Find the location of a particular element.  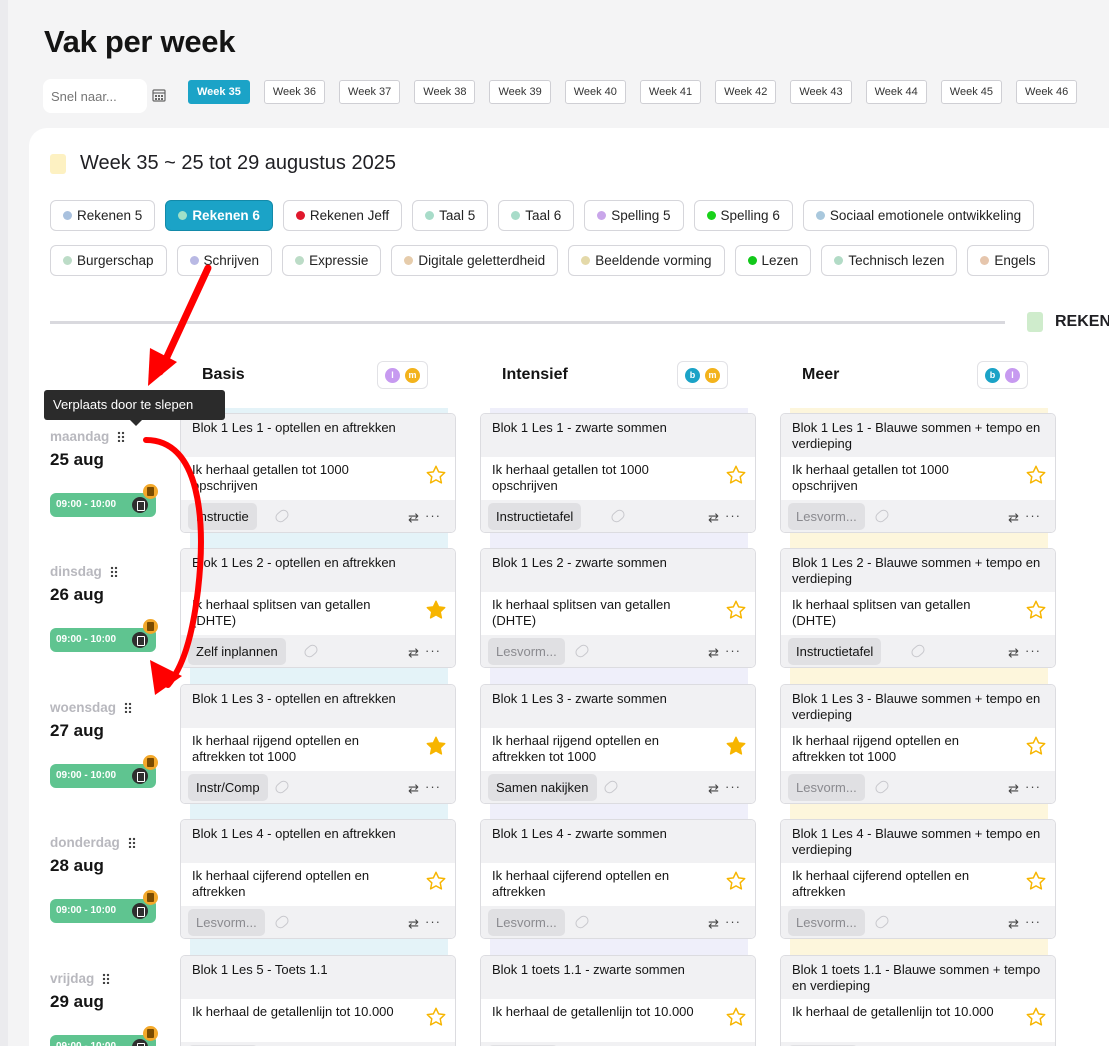

week-tab-43: Week 43 is located at coordinates (821, 92).